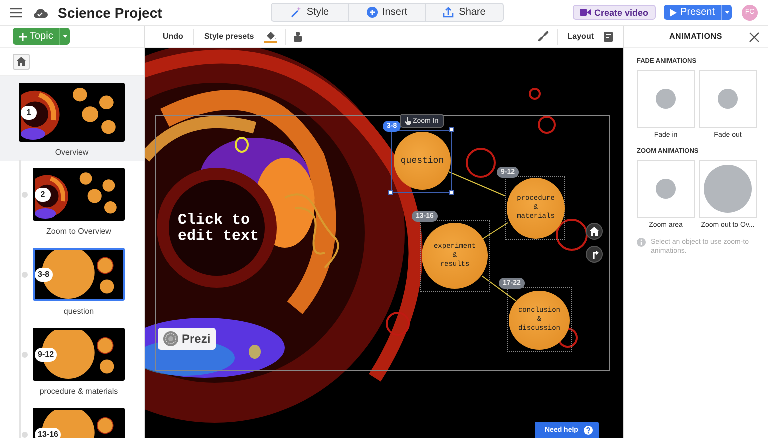 This screenshot has height=438, width=768. What do you see at coordinates (589, 430) in the screenshot?
I see `help-icon` at bounding box center [589, 430].